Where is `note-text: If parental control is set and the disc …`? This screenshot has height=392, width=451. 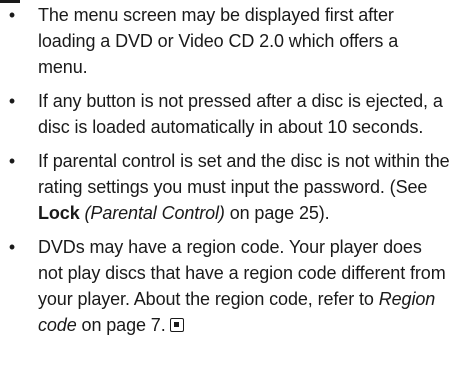 note-text: If parental control is set and the disc … is located at coordinates (244, 174).